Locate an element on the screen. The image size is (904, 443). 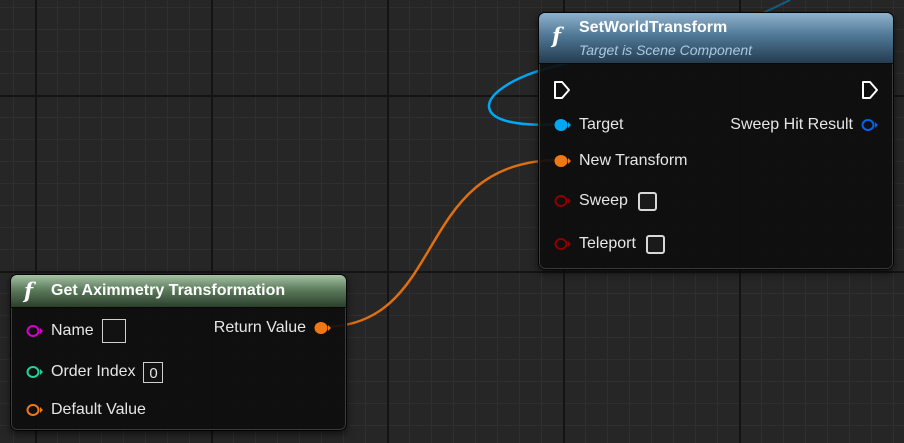
transform-wire is located at coordinates (441, 243).